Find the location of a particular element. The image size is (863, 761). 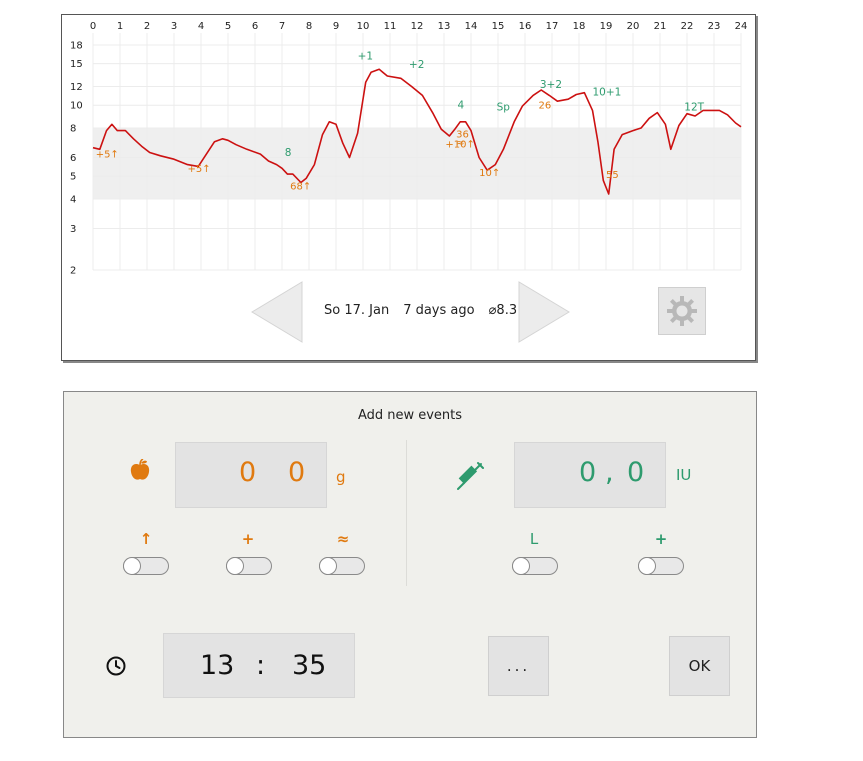

x-tick-label: 10 is located at coordinates (363, 26).